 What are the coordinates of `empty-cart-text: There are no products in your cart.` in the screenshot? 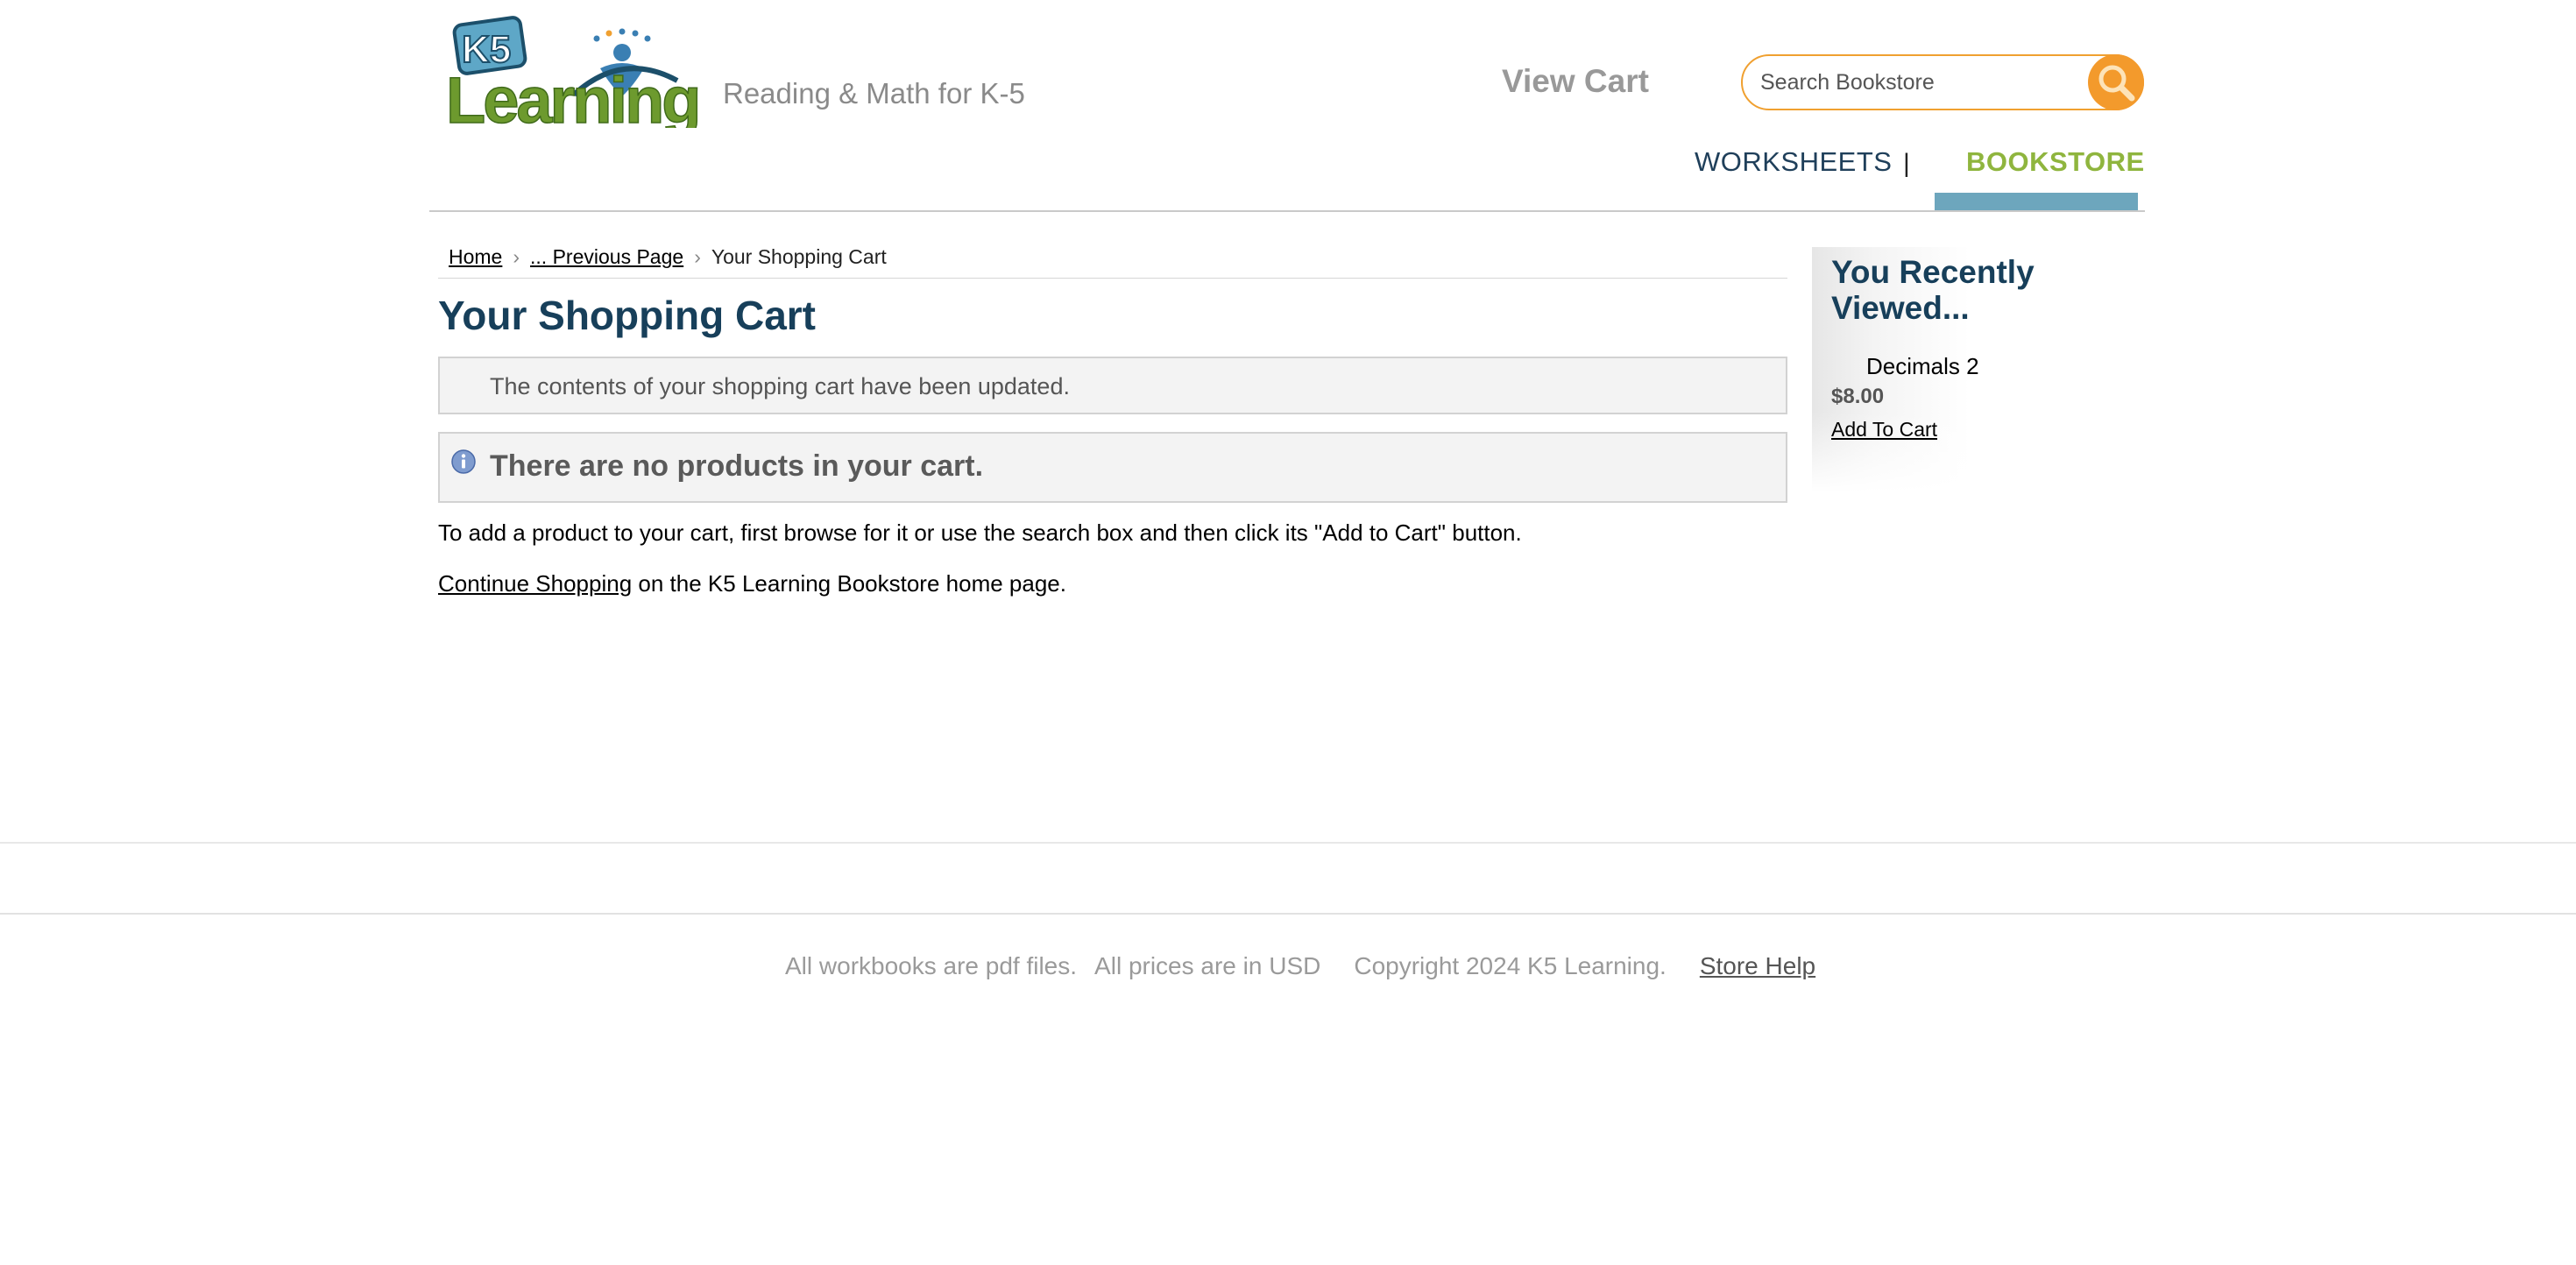 It's located at (737, 466).